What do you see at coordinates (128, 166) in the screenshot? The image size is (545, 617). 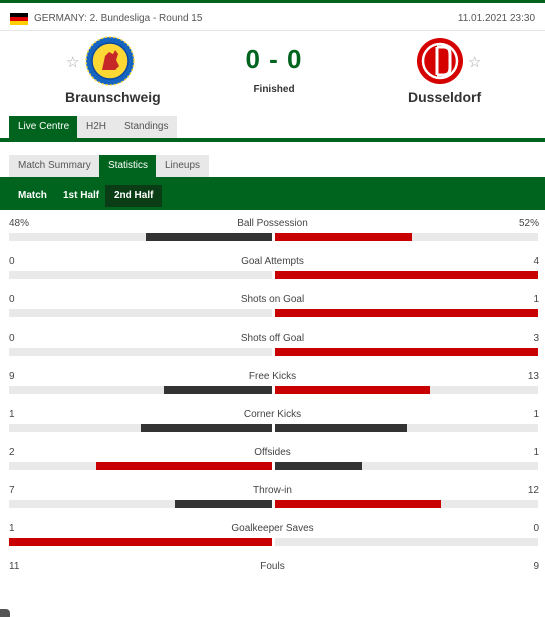 I see `tab-statistics: Statistics` at bounding box center [128, 166].